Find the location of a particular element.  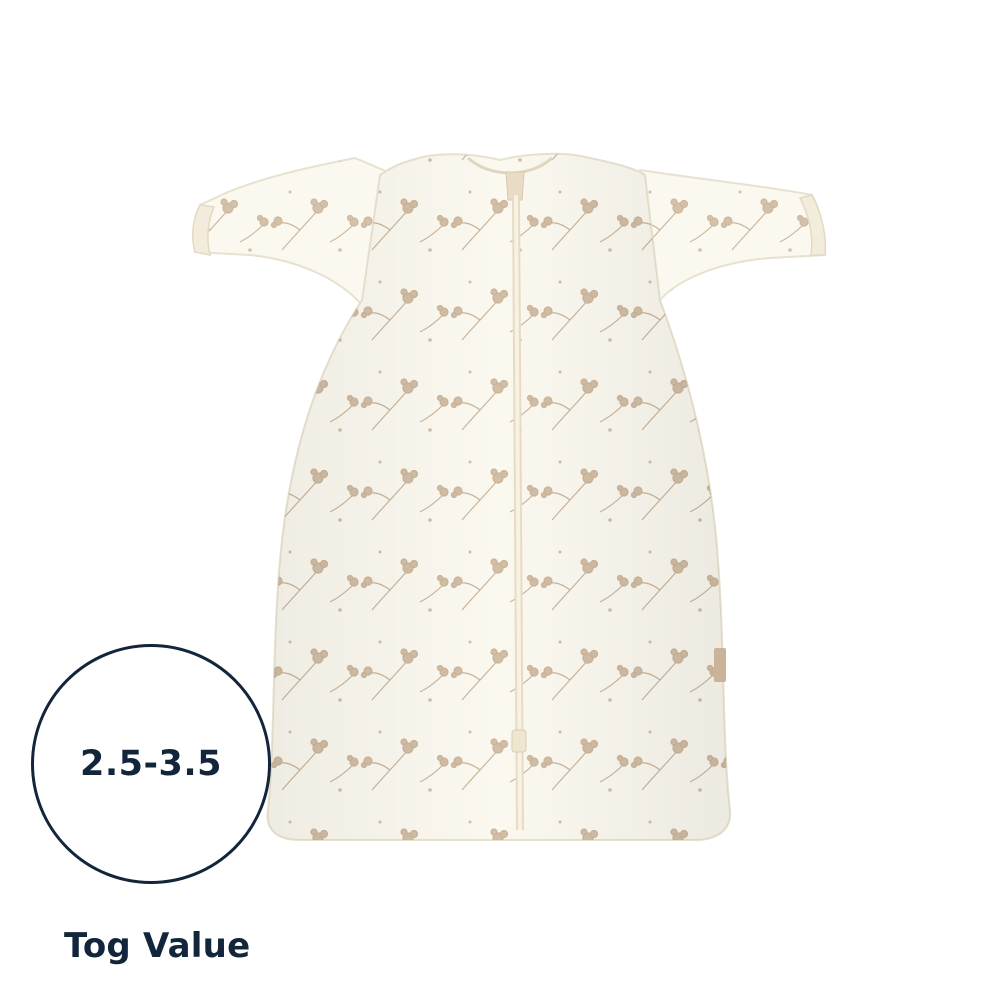

tog-label: Tog Value is located at coordinates (157, 946).